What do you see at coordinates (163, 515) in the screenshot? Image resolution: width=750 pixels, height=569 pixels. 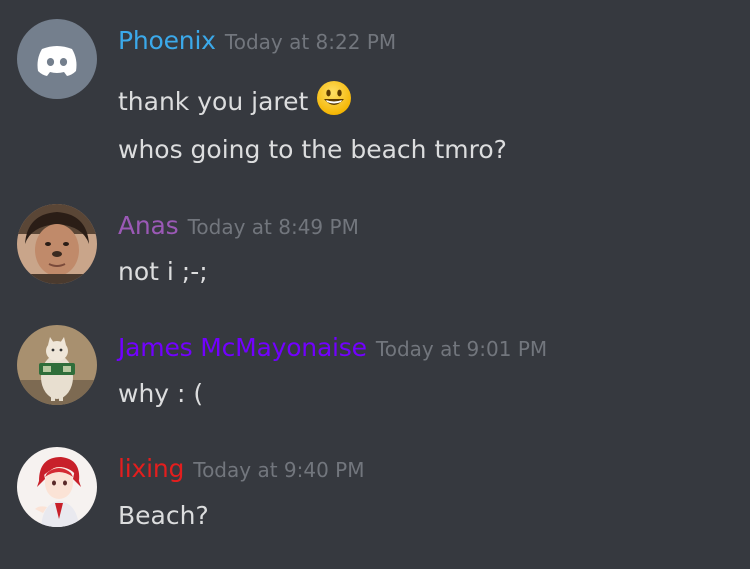 I see `message-text: Beach?` at bounding box center [163, 515].